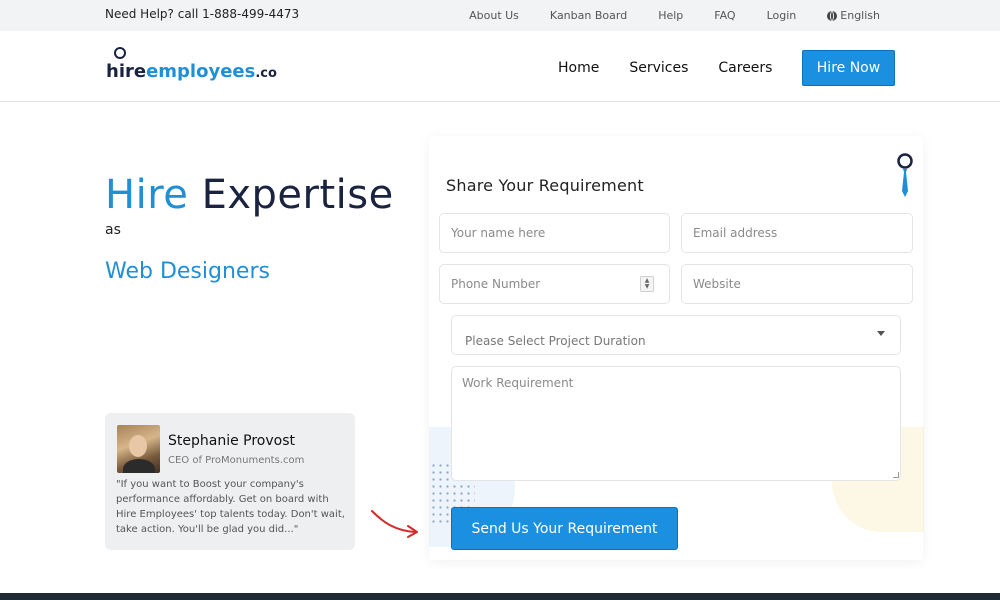 The width and height of the screenshot is (1000, 600). I want to click on main-nav: Home Services Careers, so click(665, 68).